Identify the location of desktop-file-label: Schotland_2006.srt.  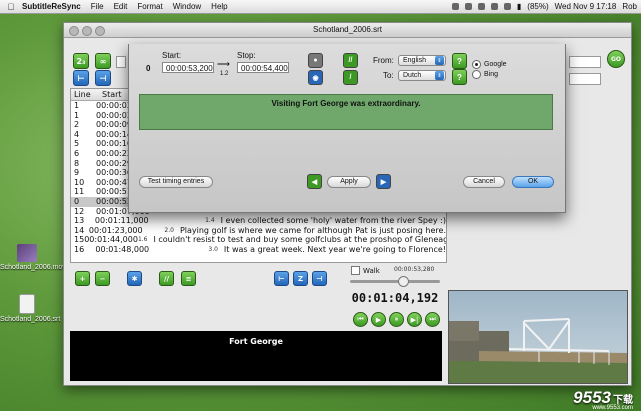
(30, 319).